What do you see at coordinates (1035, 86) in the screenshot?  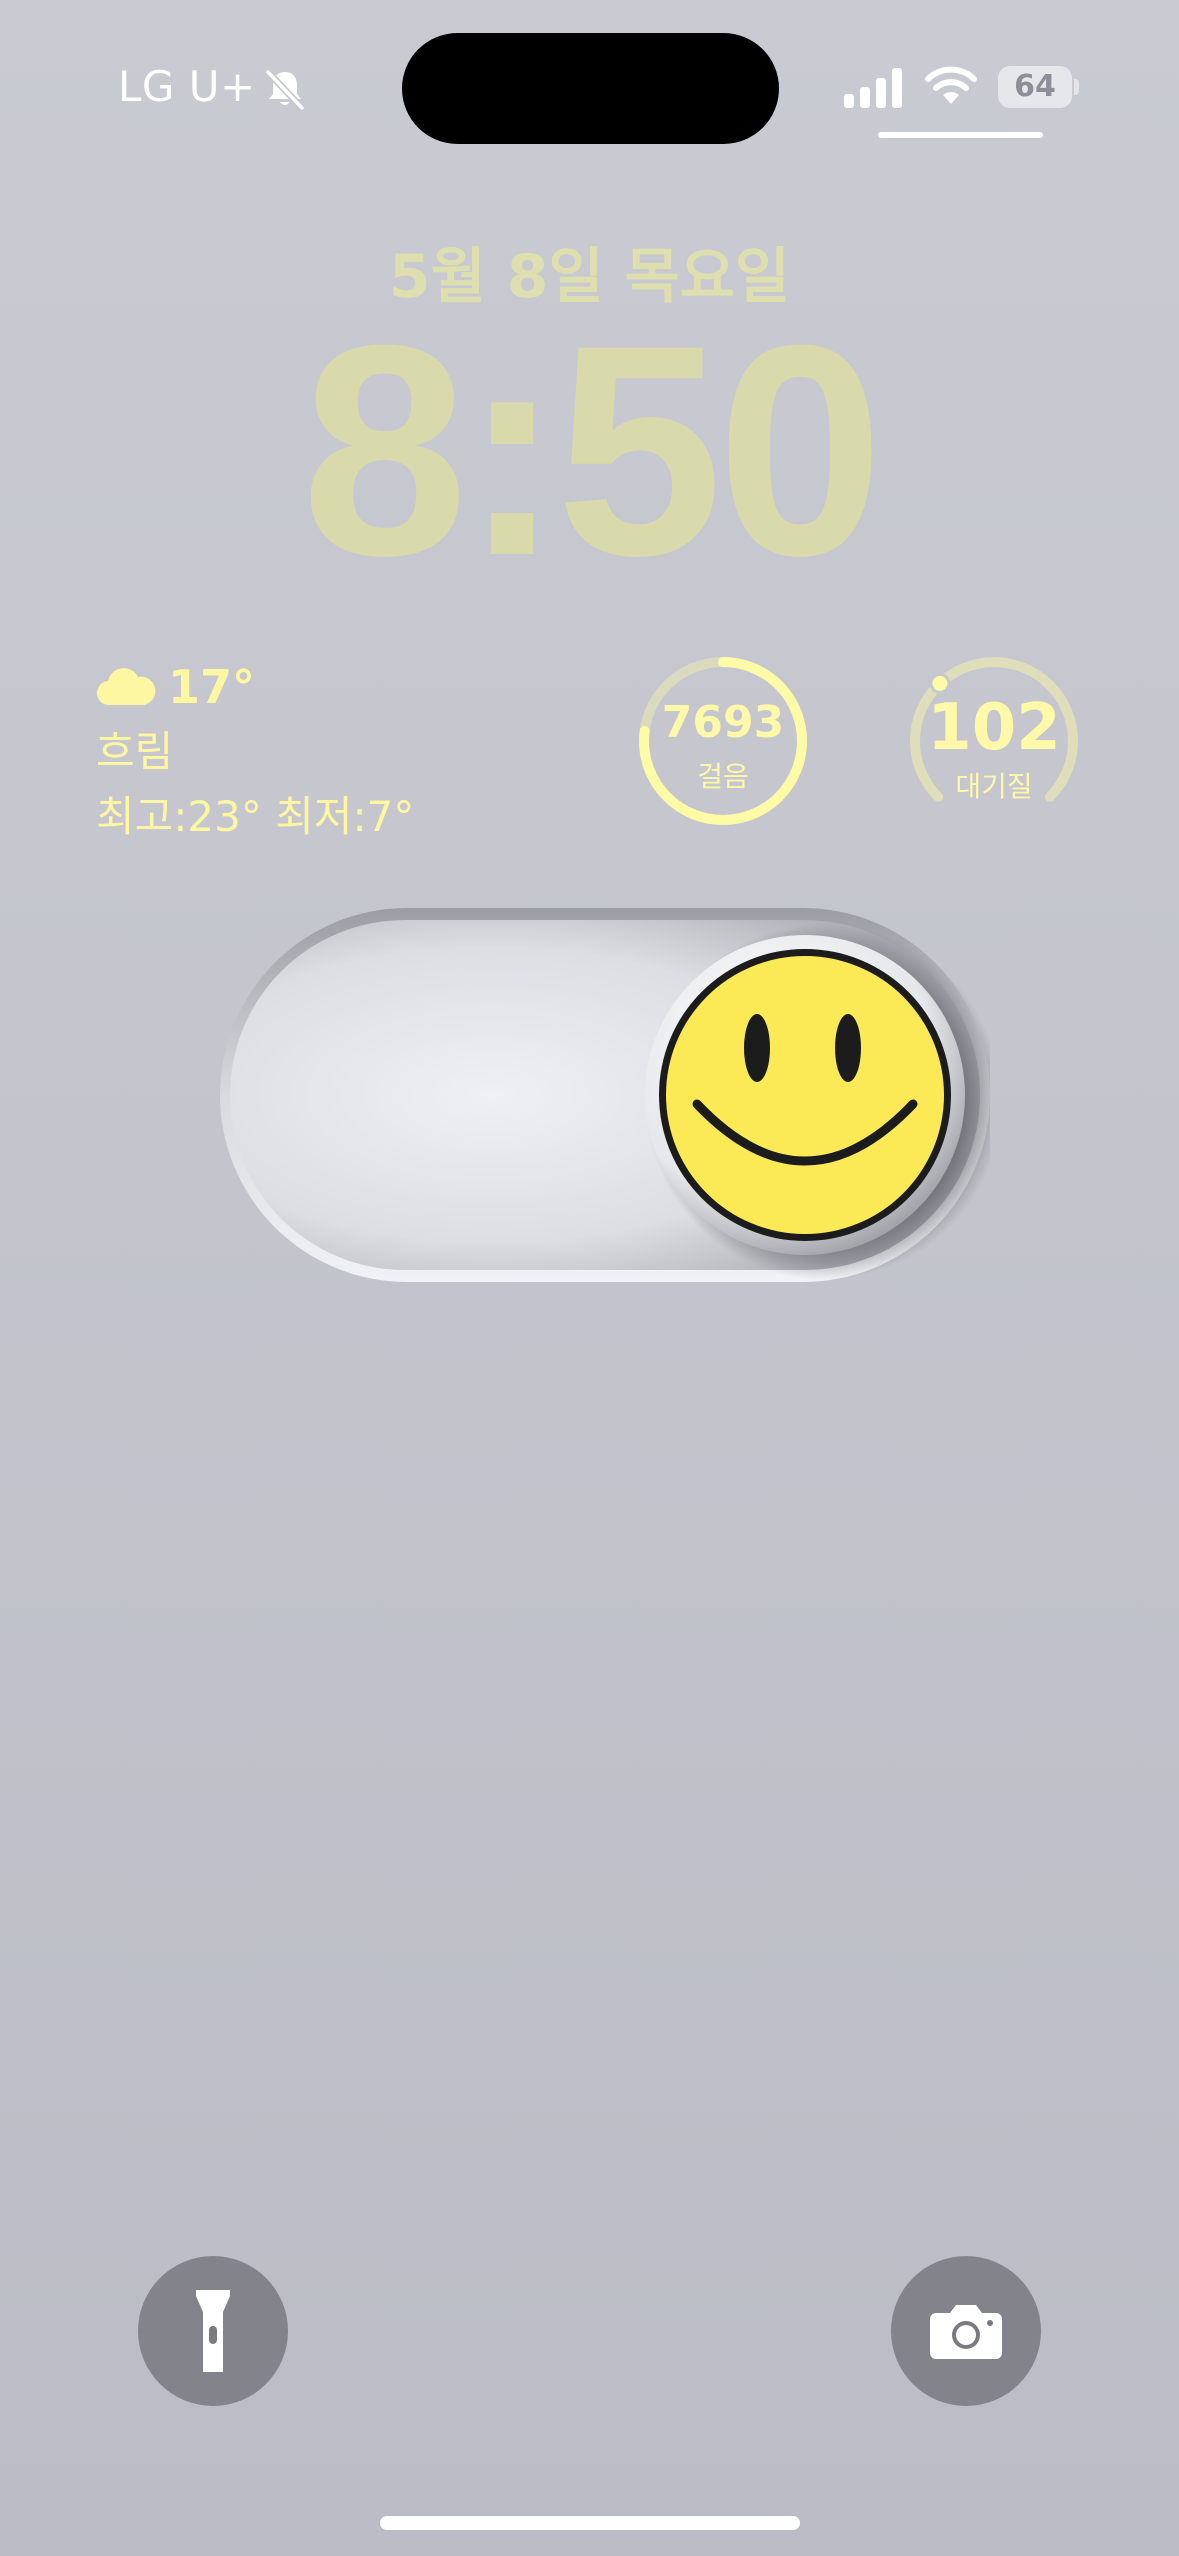 I see `battery-percent: 64` at bounding box center [1035, 86].